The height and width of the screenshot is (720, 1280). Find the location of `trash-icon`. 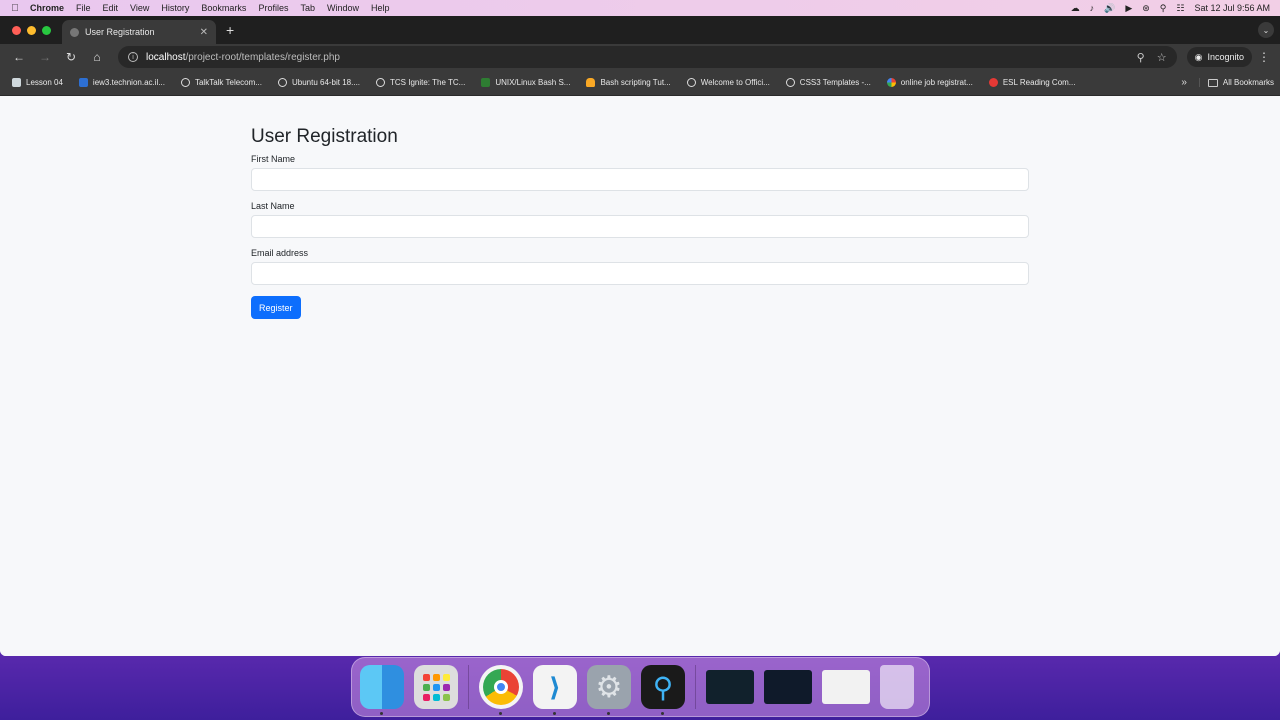

trash-icon is located at coordinates (897, 687).